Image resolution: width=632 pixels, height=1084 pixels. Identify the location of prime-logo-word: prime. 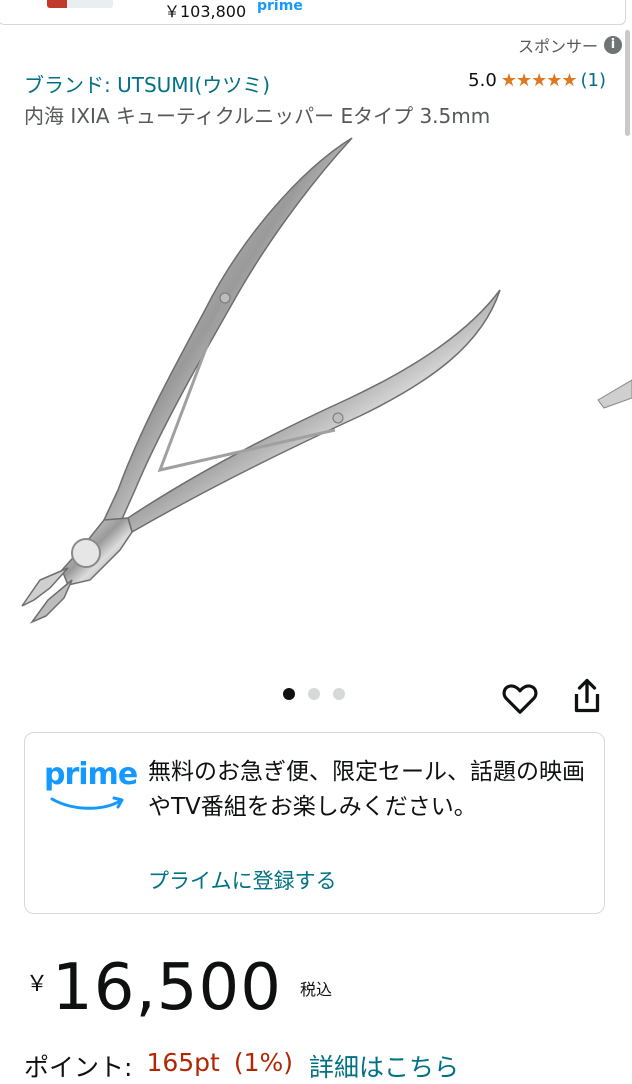
(91, 774).